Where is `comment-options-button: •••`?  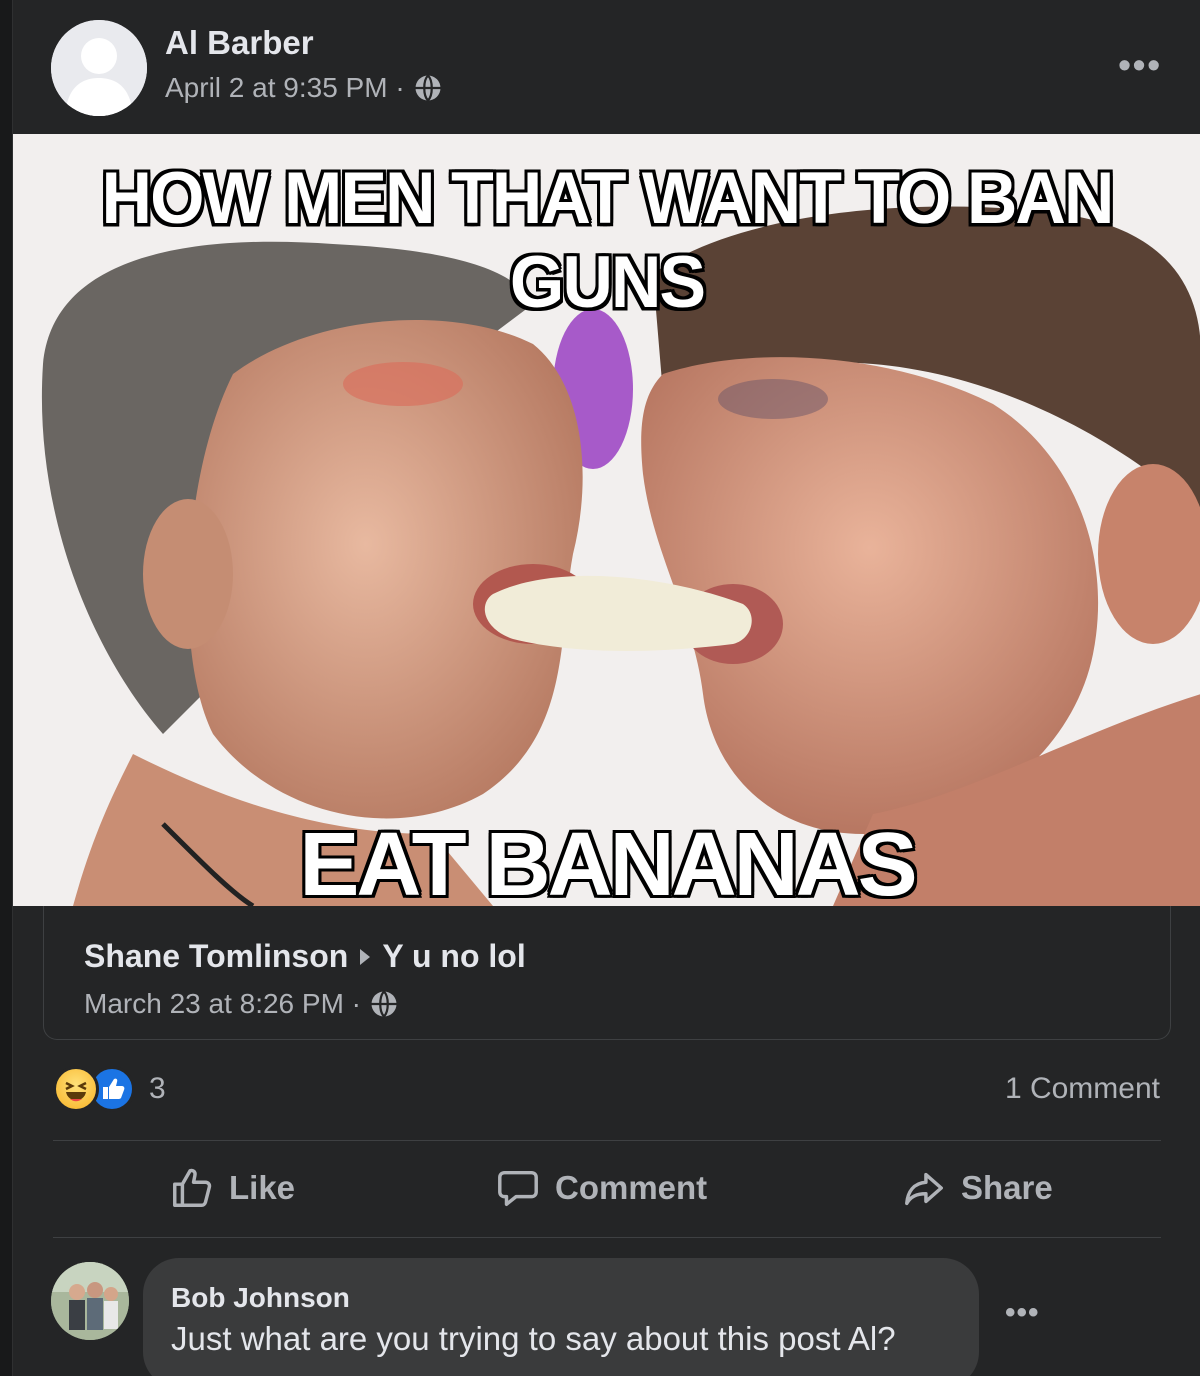
comment-options-button: ••• is located at coordinates (1022, 1313).